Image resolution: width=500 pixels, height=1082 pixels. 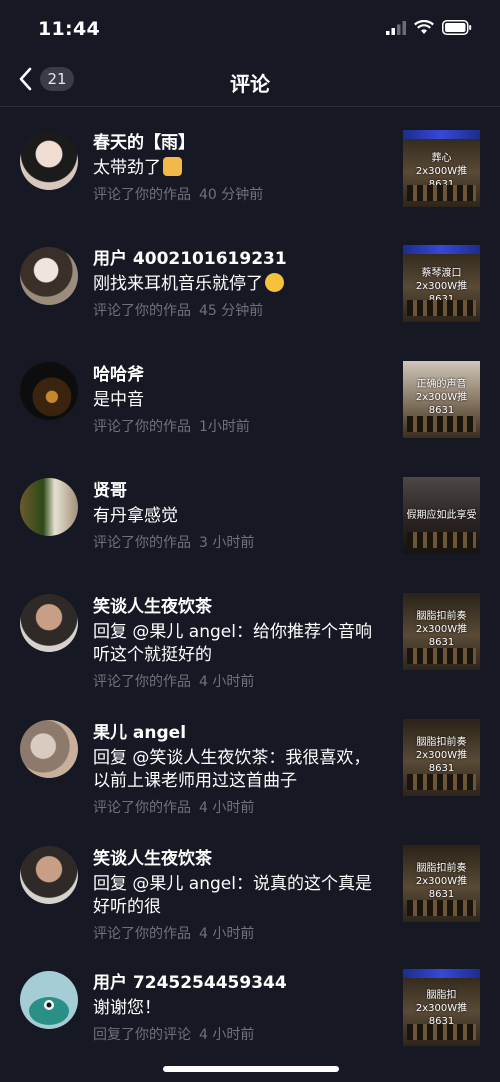 What do you see at coordinates (274, 282) in the screenshot?
I see `smirk-face-emoji-icon` at bounding box center [274, 282].